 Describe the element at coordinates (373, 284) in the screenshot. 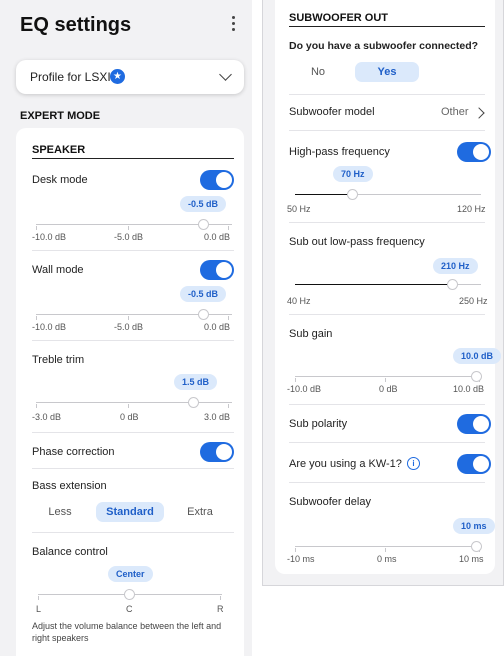

I see `low-pass-track-fill` at that location.